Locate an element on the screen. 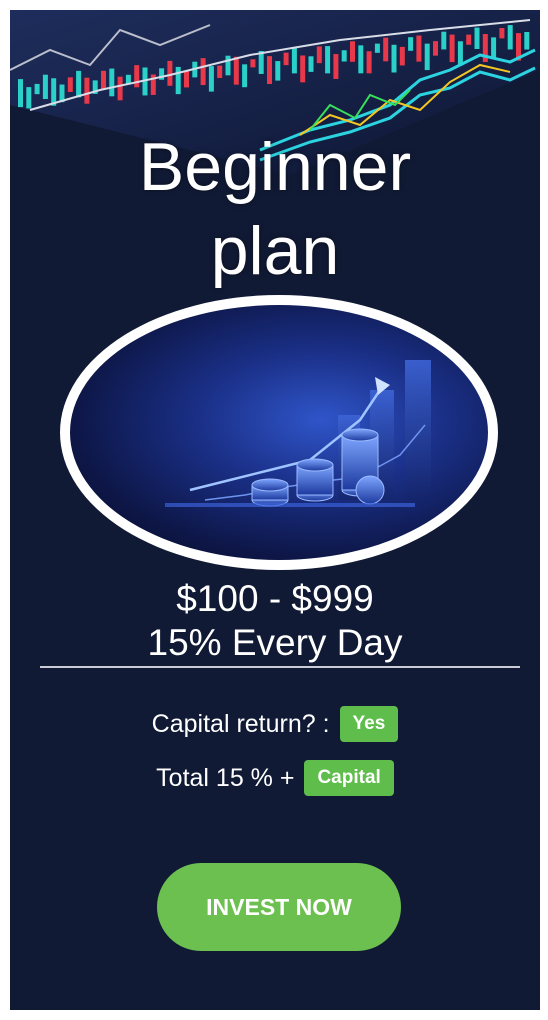 Image resolution: width=548 pixels, height=1020 pixels. total-label: Total 15 % + is located at coordinates (225, 777).